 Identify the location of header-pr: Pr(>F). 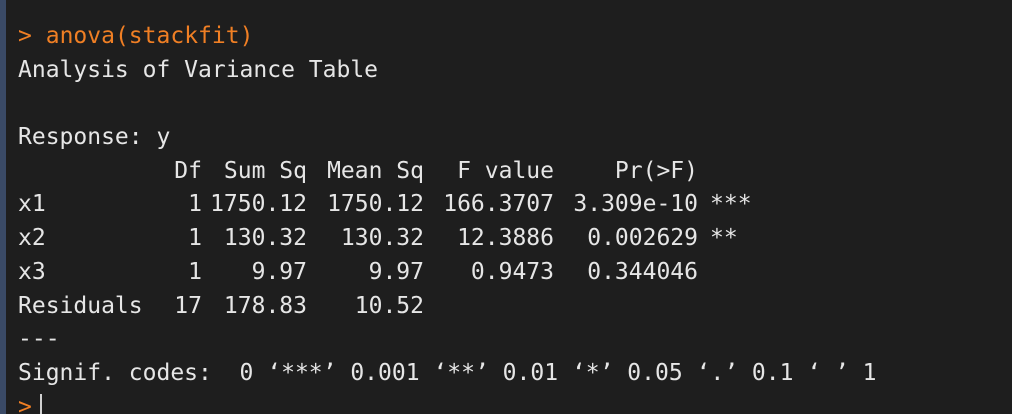
(656, 170).